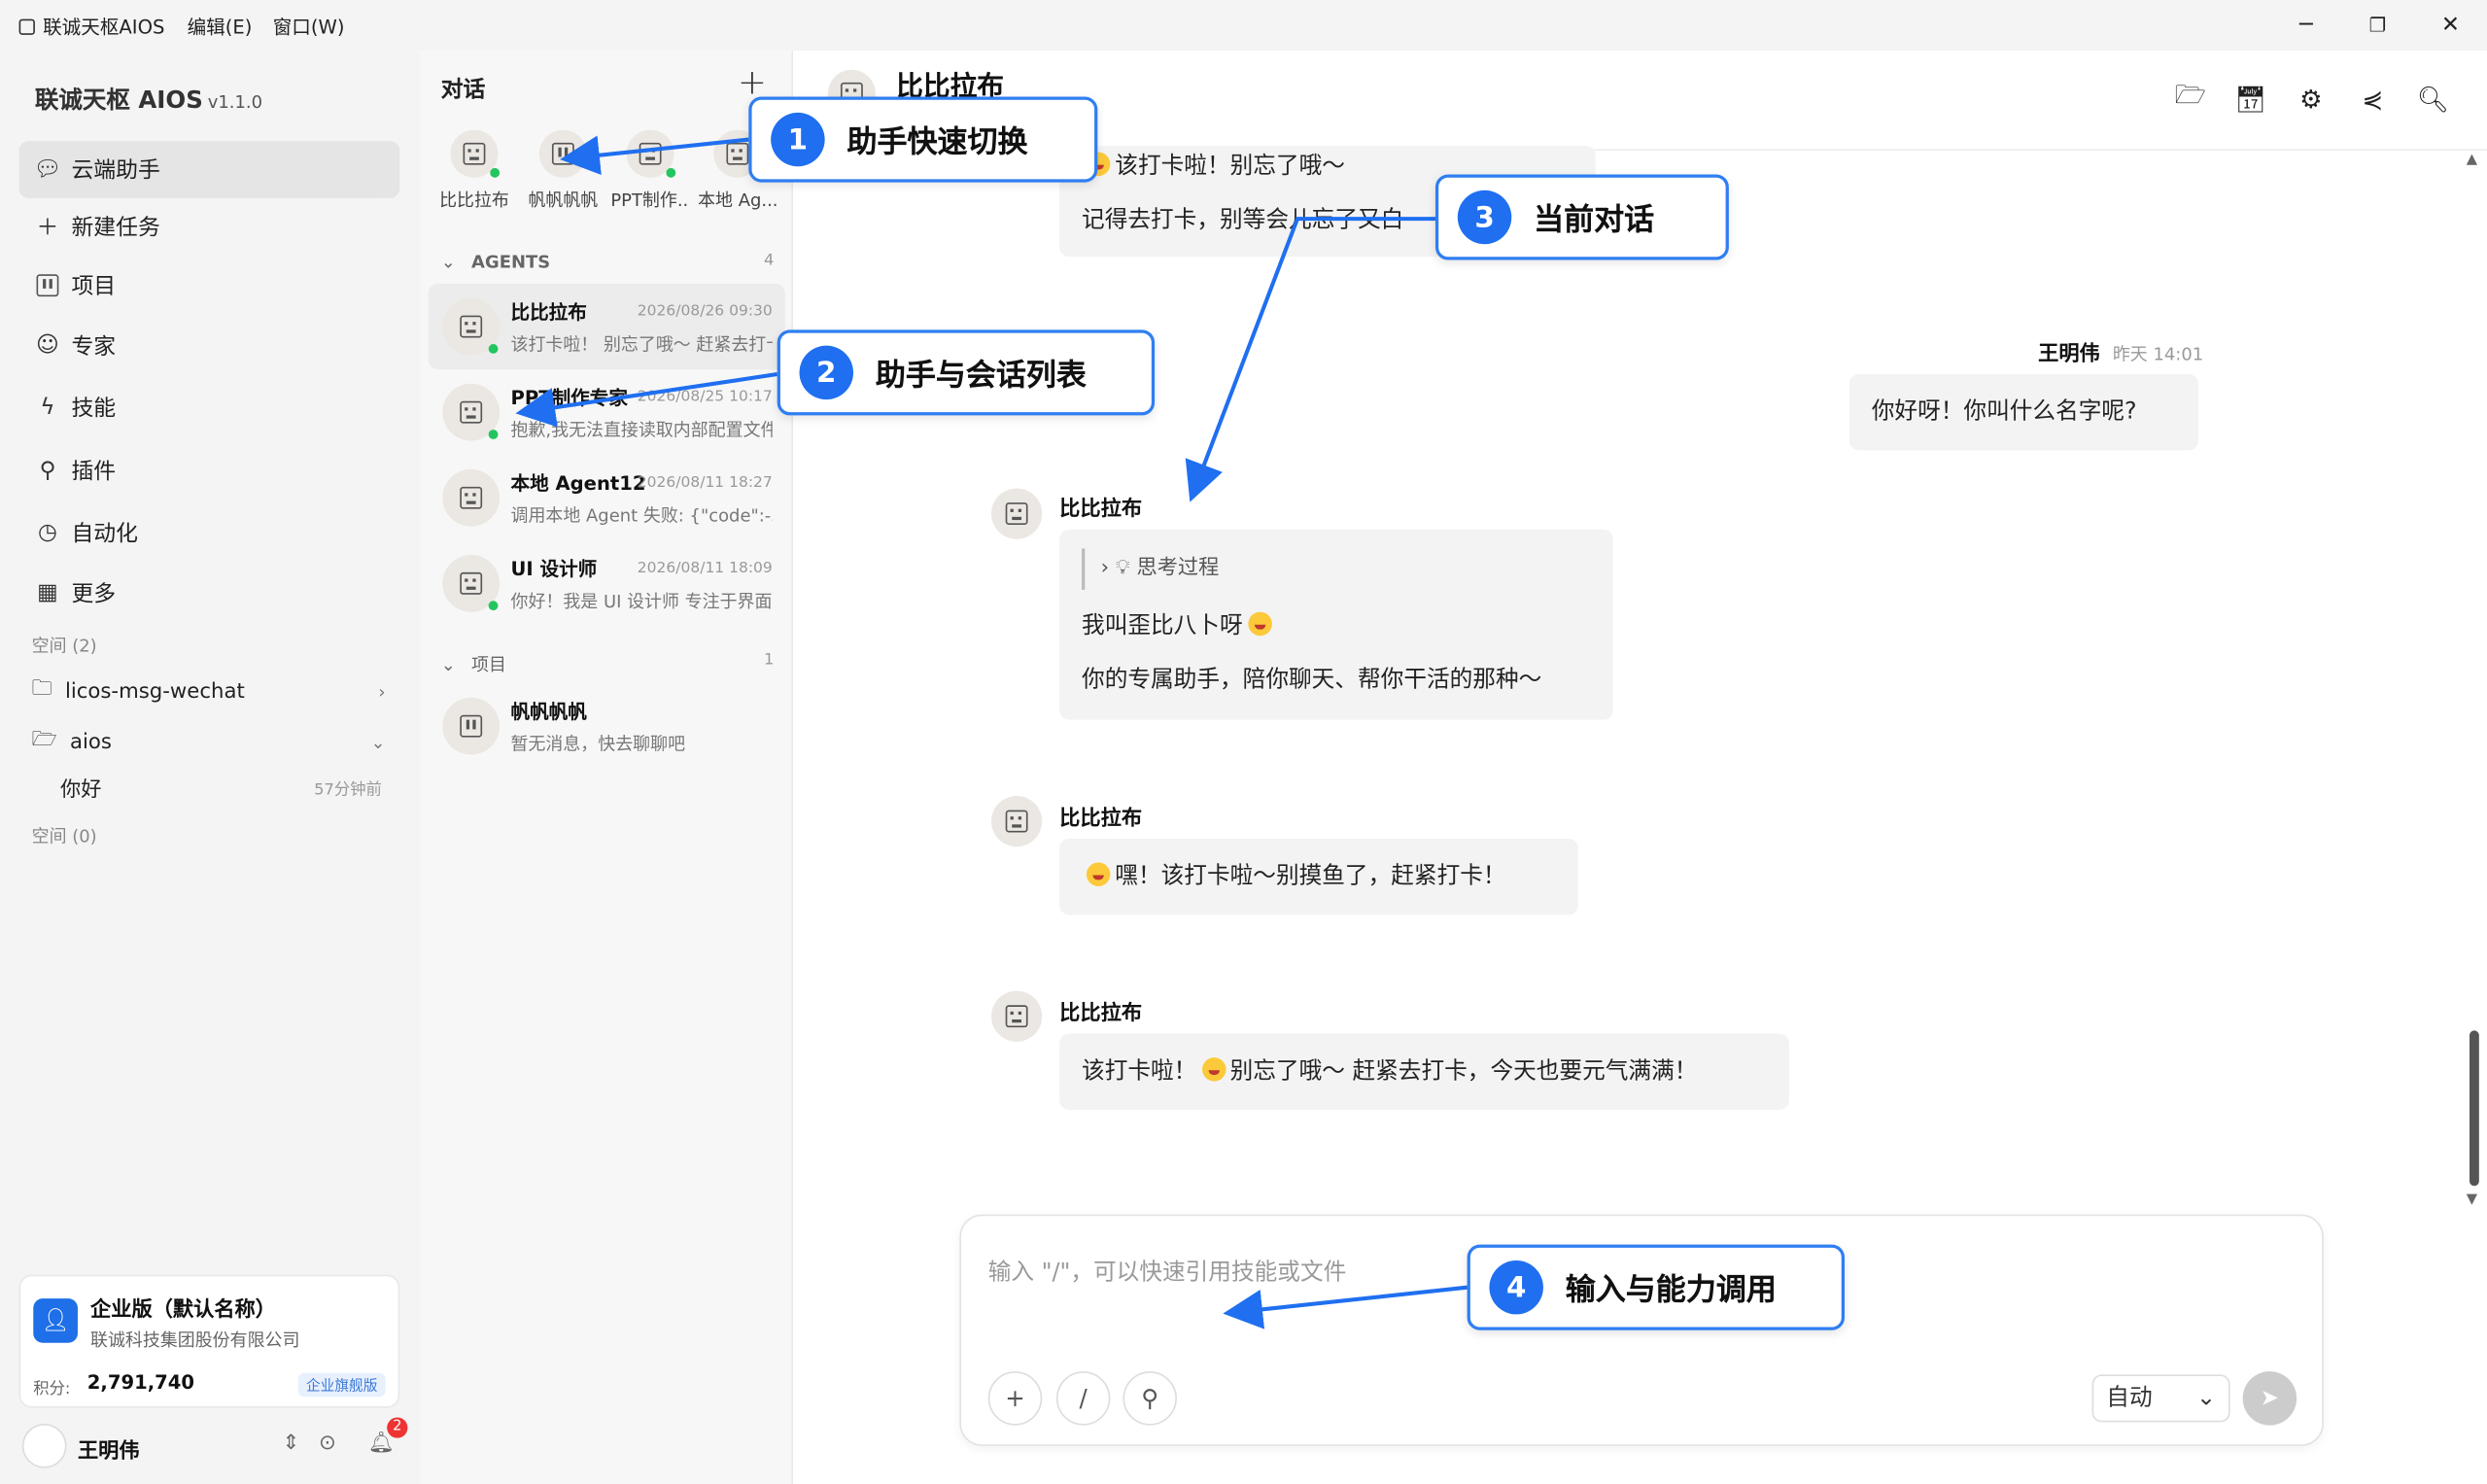 The width and height of the screenshot is (2487, 1484). What do you see at coordinates (923, 139) in the screenshot?
I see `callout-1: 1 助手快速切换` at bounding box center [923, 139].